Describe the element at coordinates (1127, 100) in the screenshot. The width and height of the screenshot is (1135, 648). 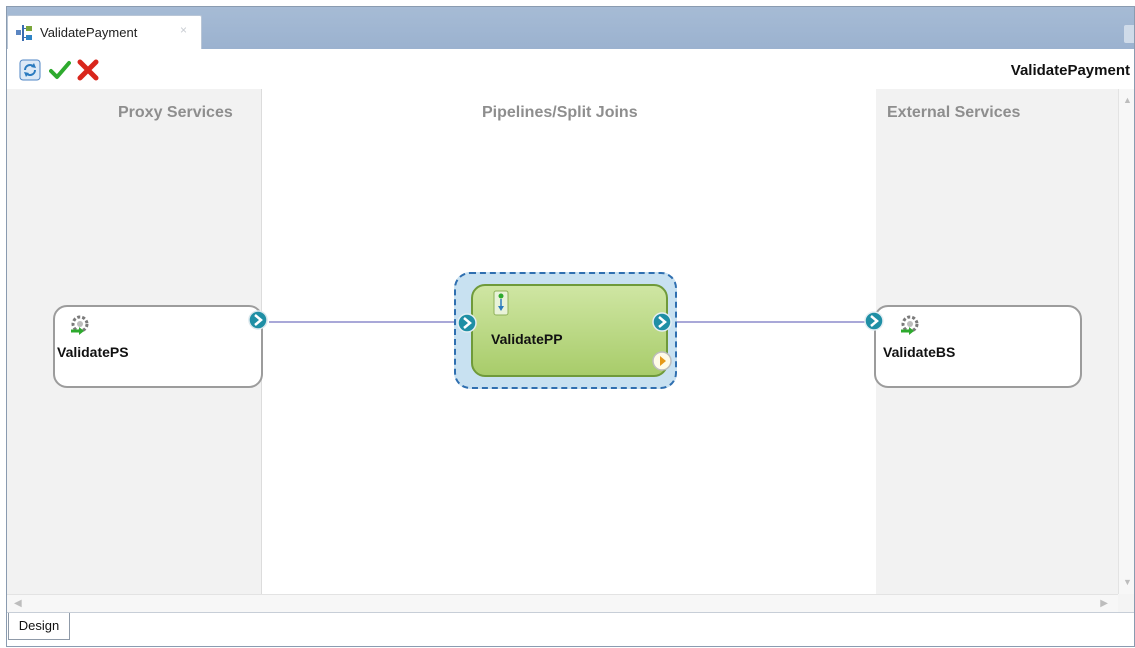
I see `scroll-up-icon: ▲` at that location.